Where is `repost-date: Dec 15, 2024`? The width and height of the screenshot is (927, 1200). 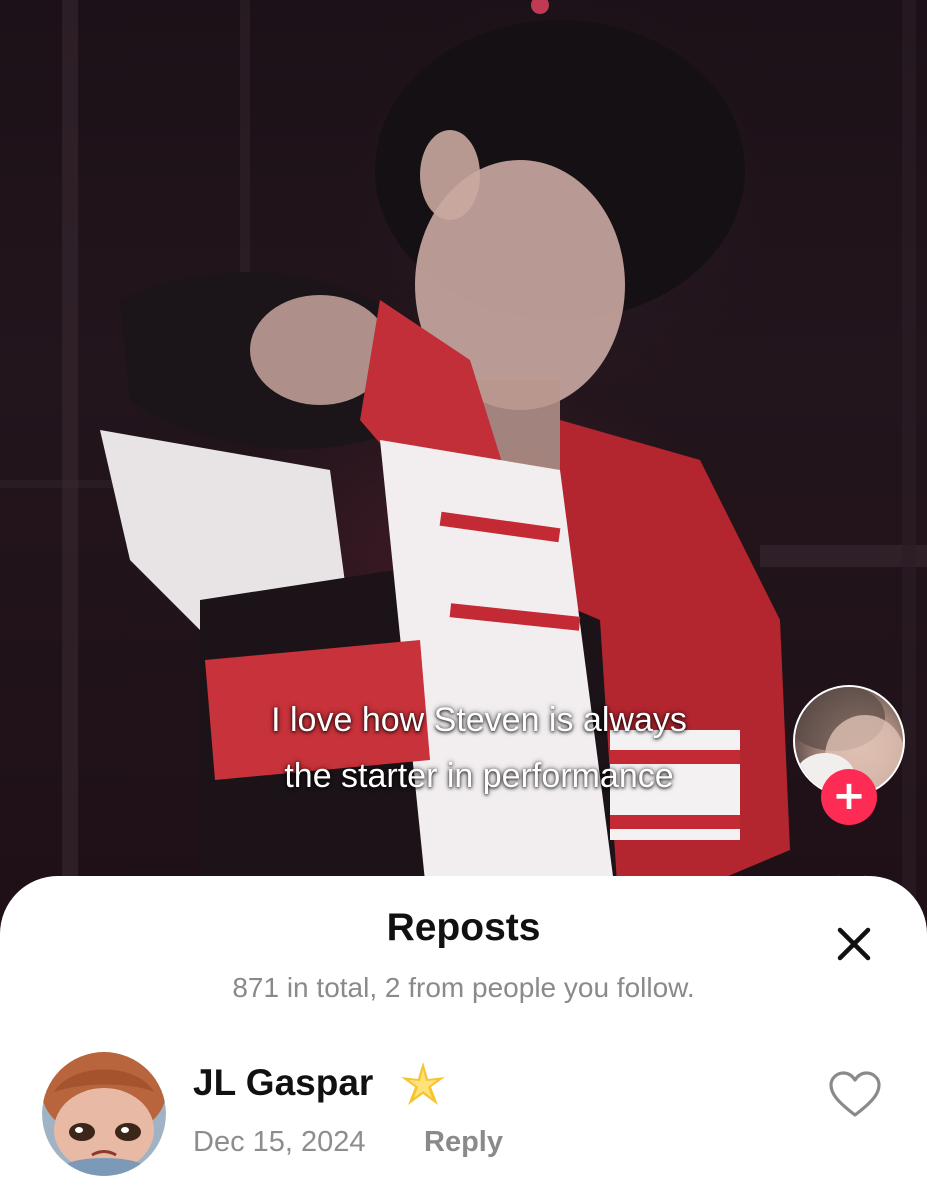 repost-date: Dec 15, 2024 is located at coordinates (279, 1142).